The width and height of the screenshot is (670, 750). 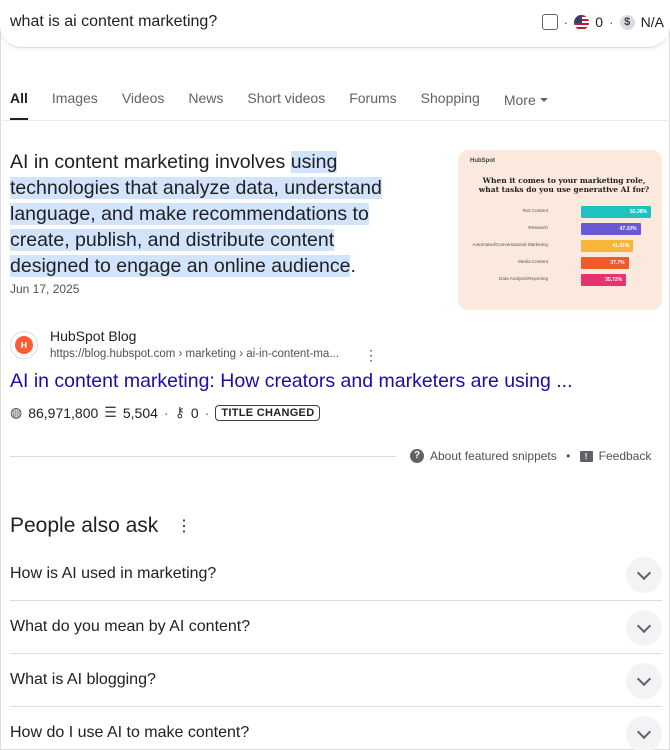 I want to click on source-name: HubSpot Blog, so click(x=93, y=336).